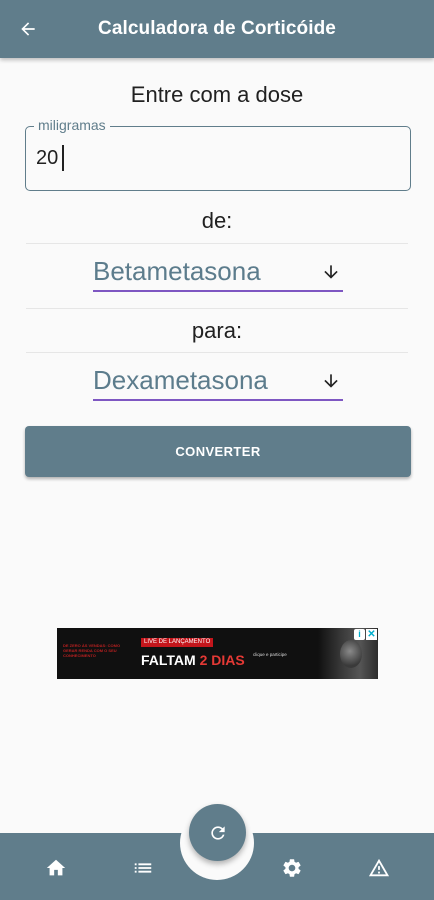 This screenshot has width=434, height=900. Describe the element at coordinates (63, 158) in the screenshot. I see `text-caret` at that location.